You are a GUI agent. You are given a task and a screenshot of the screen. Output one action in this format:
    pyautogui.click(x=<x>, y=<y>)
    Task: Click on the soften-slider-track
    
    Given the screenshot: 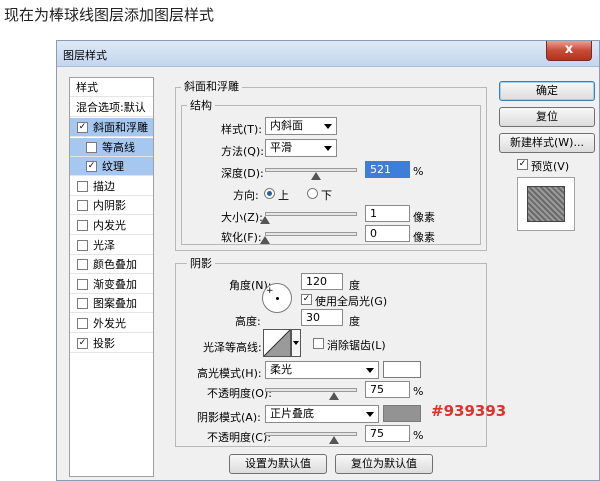 What is the action you would take?
    pyautogui.click(x=311, y=234)
    